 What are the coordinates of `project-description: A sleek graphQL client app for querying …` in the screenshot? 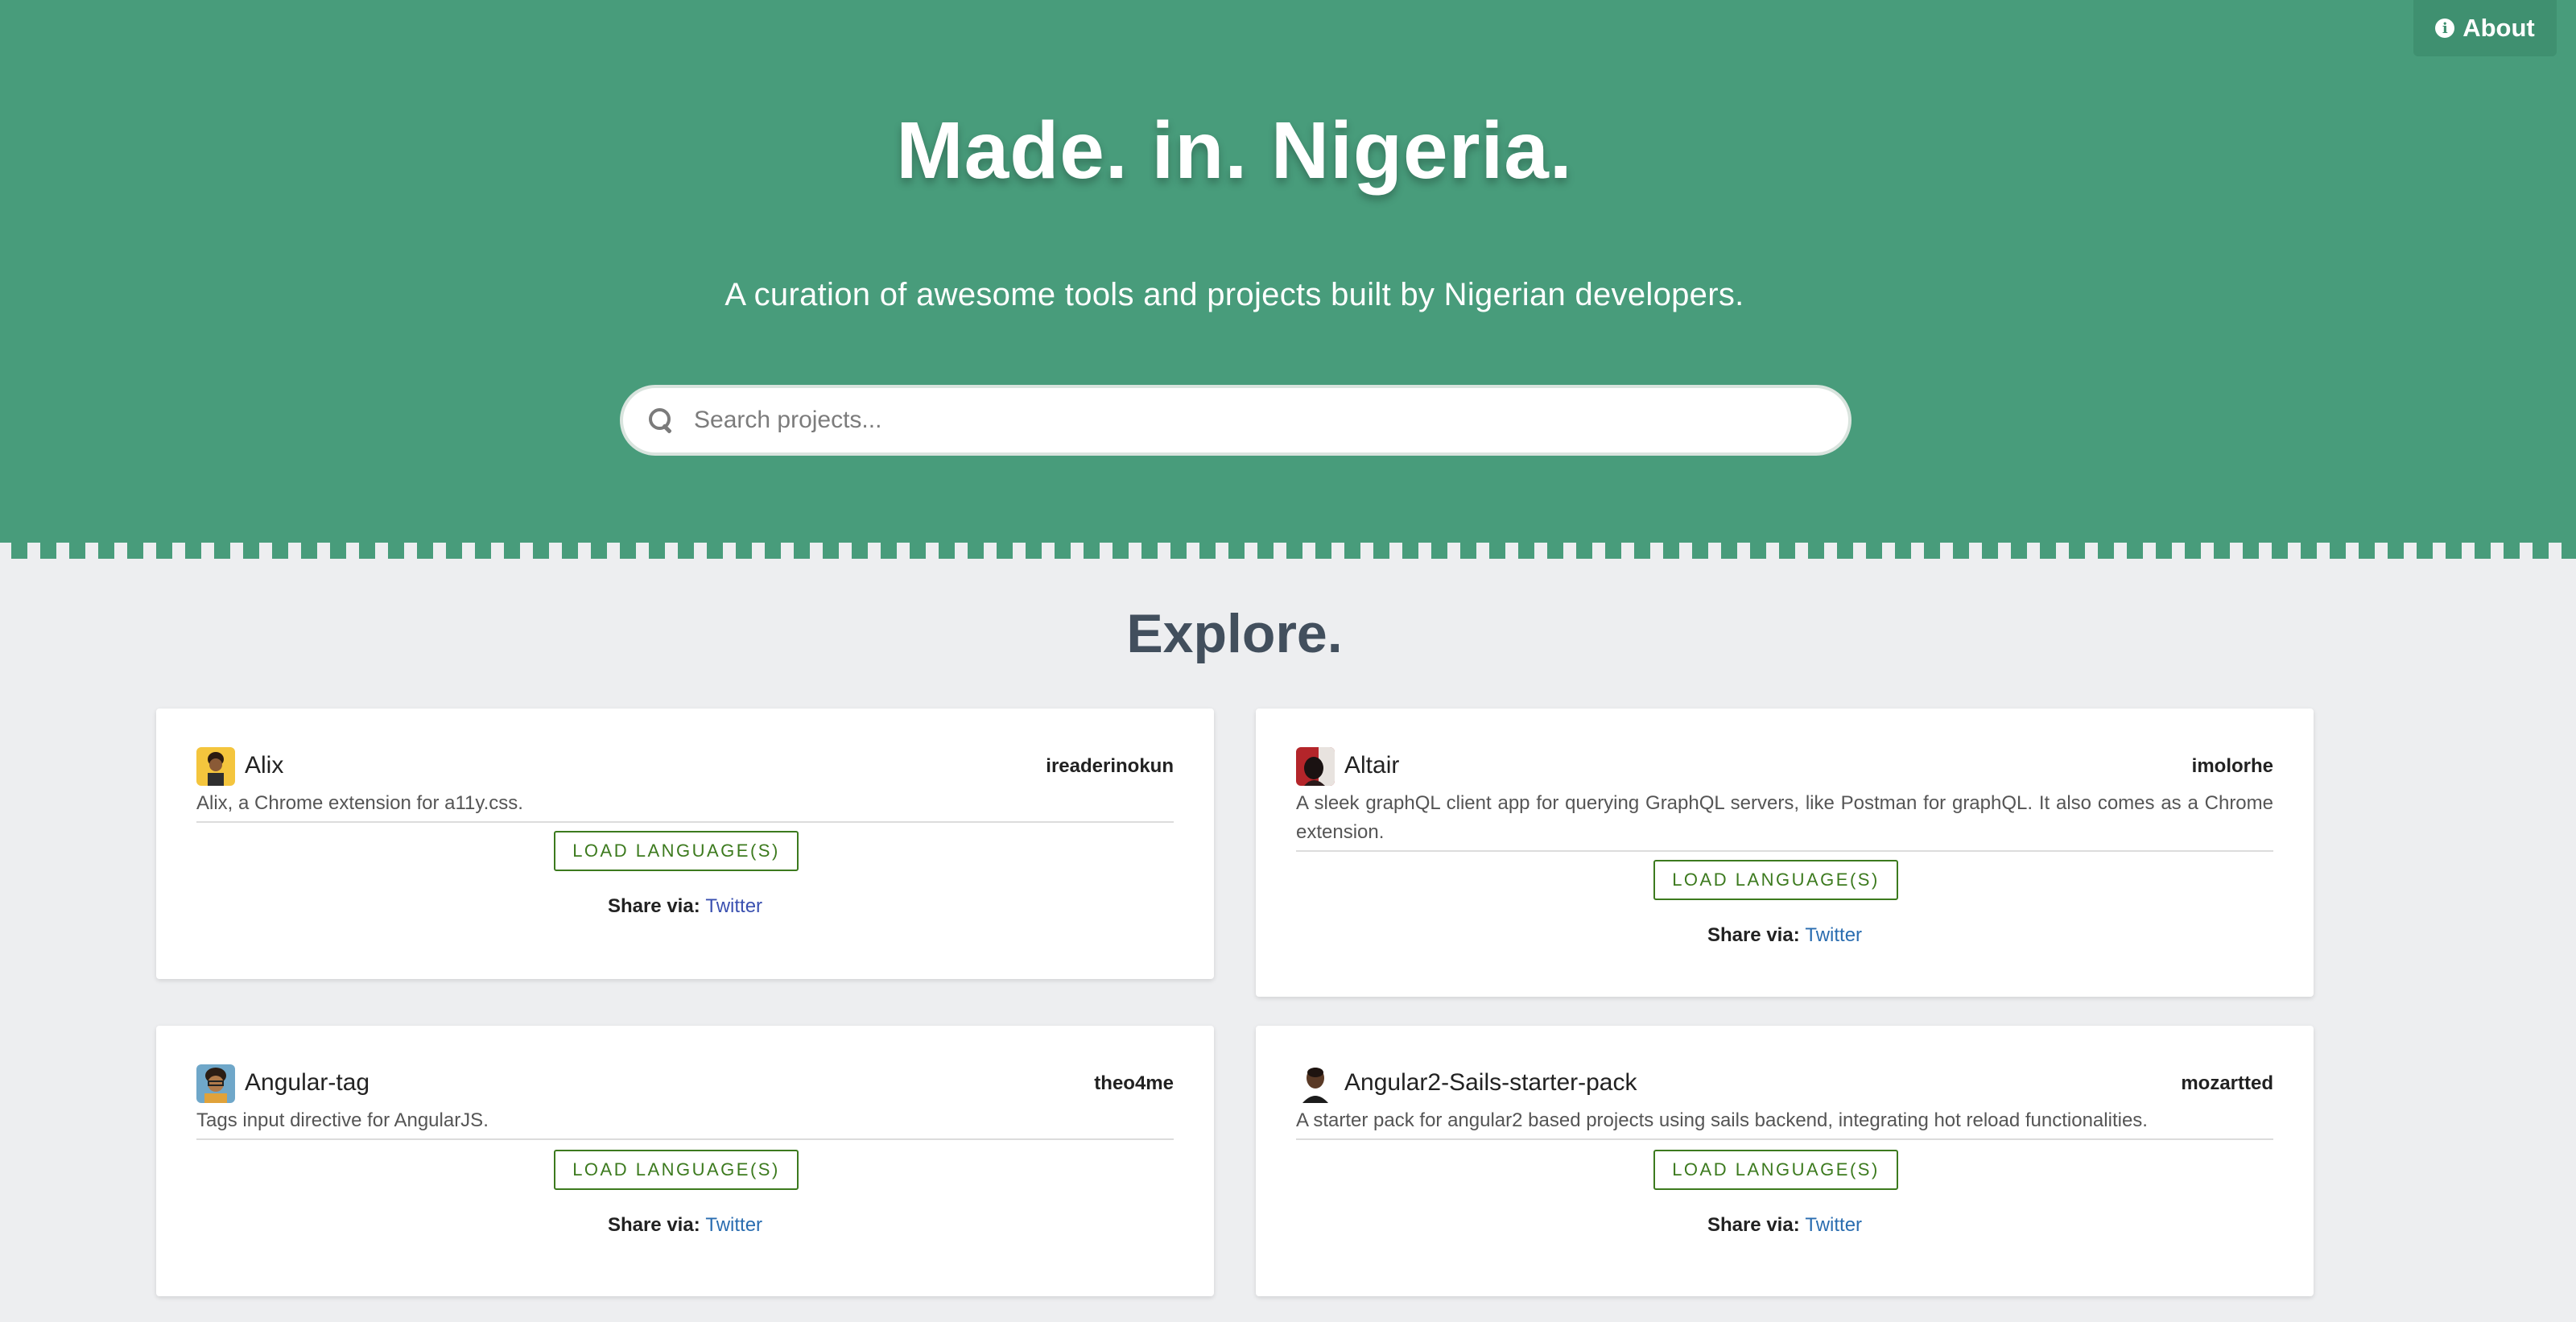 It's located at (1784, 820).